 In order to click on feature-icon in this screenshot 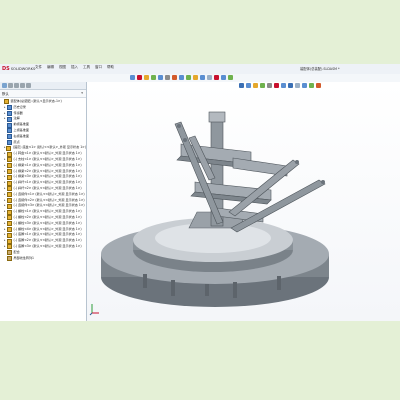, I will do `click(9, 258)`.